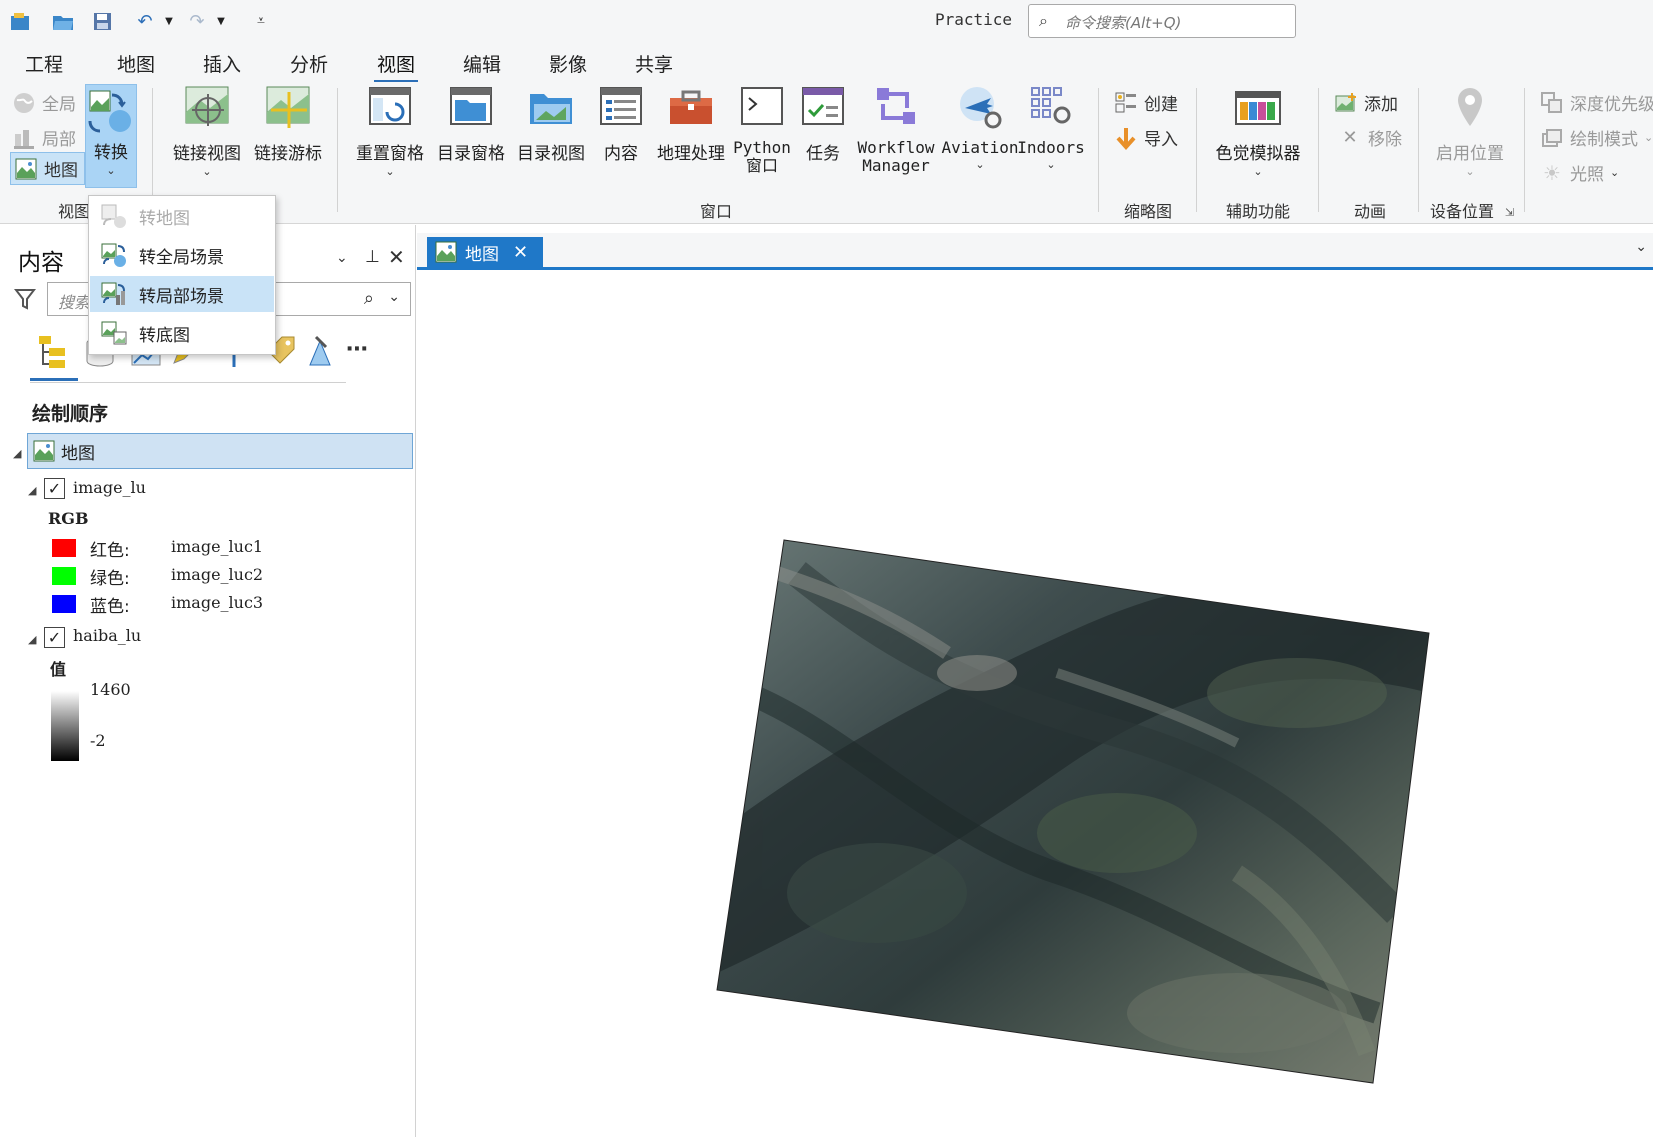 The width and height of the screenshot is (1653, 1137). I want to click on save-project-icon, so click(103, 21).